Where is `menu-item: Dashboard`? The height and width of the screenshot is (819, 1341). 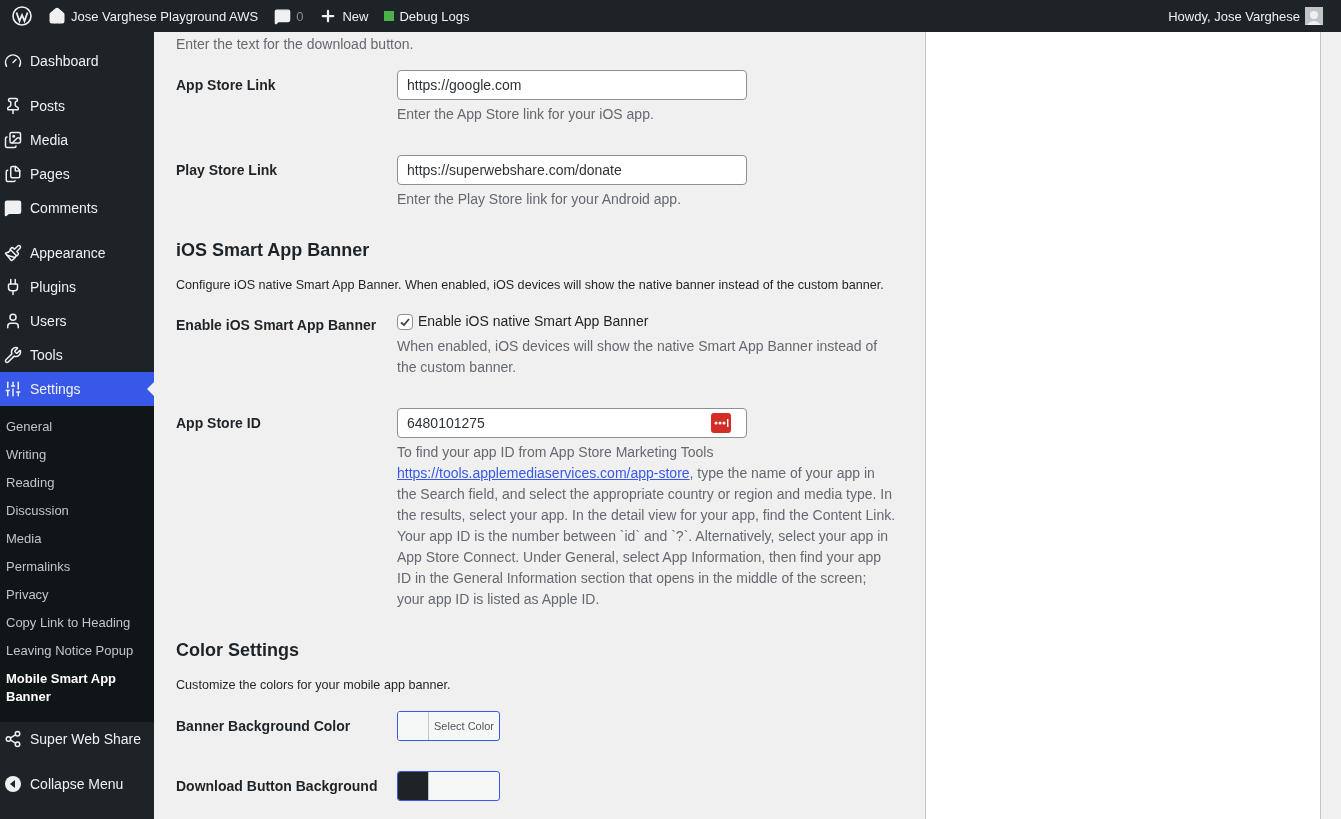
menu-item: Dashboard is located at coordinates (77, 61).